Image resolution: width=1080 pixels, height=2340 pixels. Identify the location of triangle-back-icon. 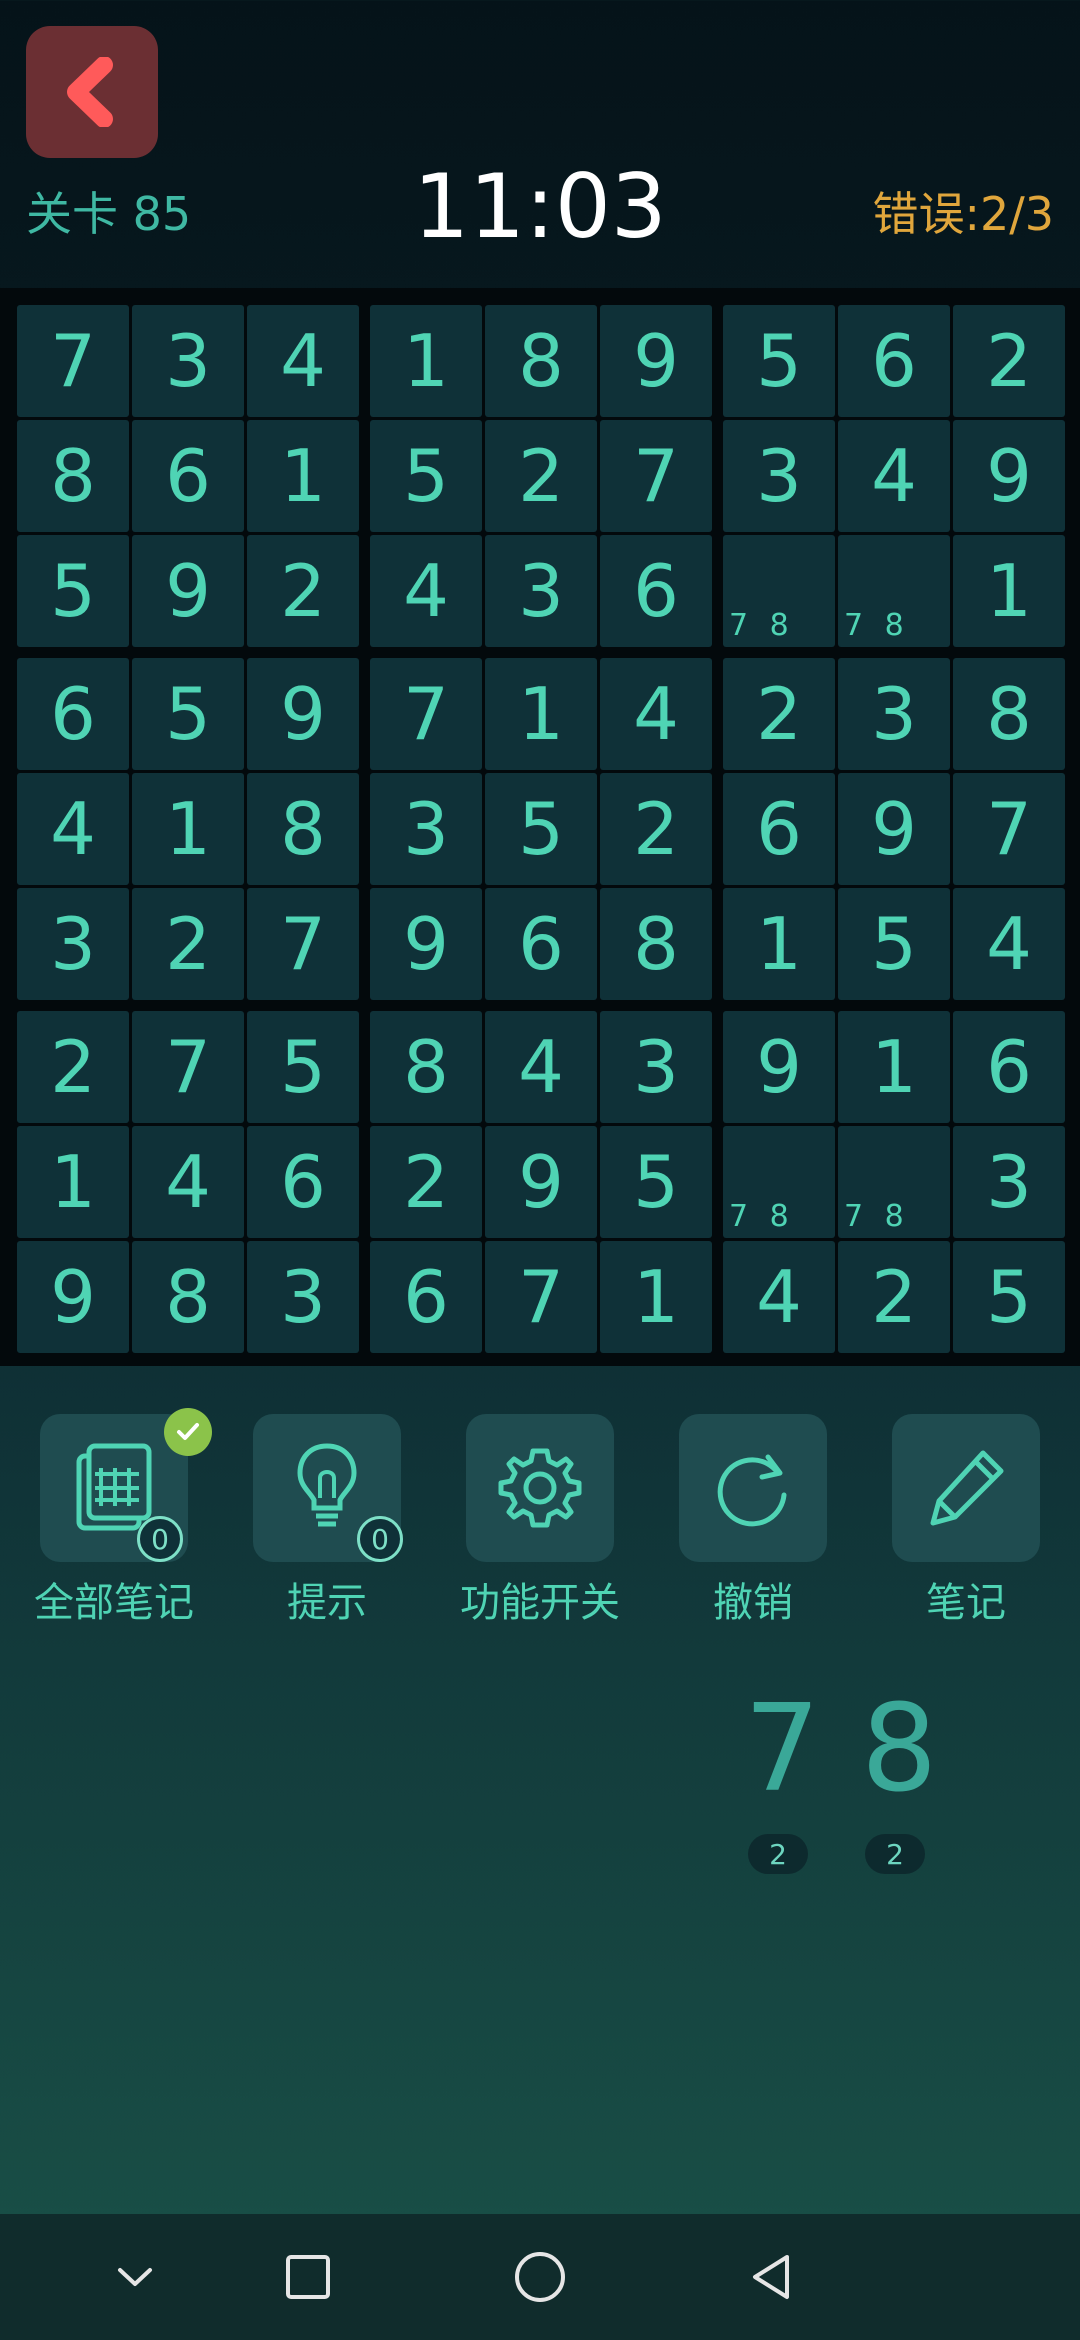
(771, 2277).